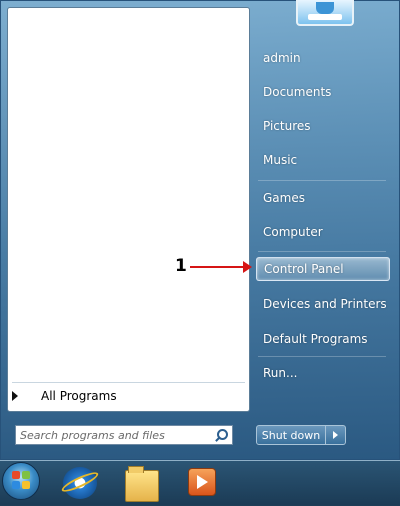 Image resolution: width=400 pixels, height=506 pixels. I want to click on search-placeholder: Search programs and files, so click(92, 435).